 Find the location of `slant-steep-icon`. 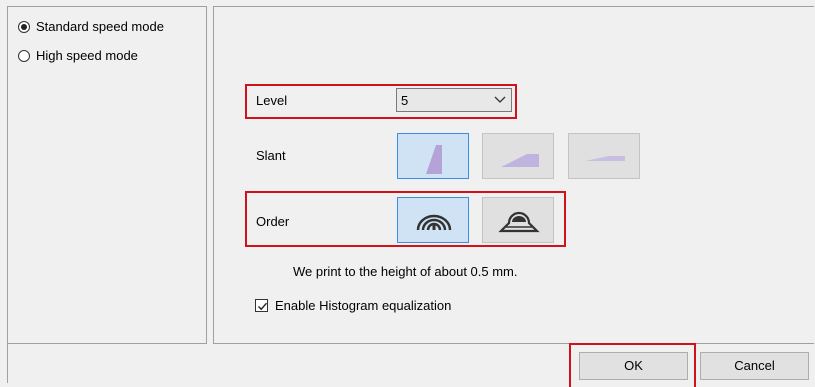

slant-steep-icon is located at coordinates (434, 159).